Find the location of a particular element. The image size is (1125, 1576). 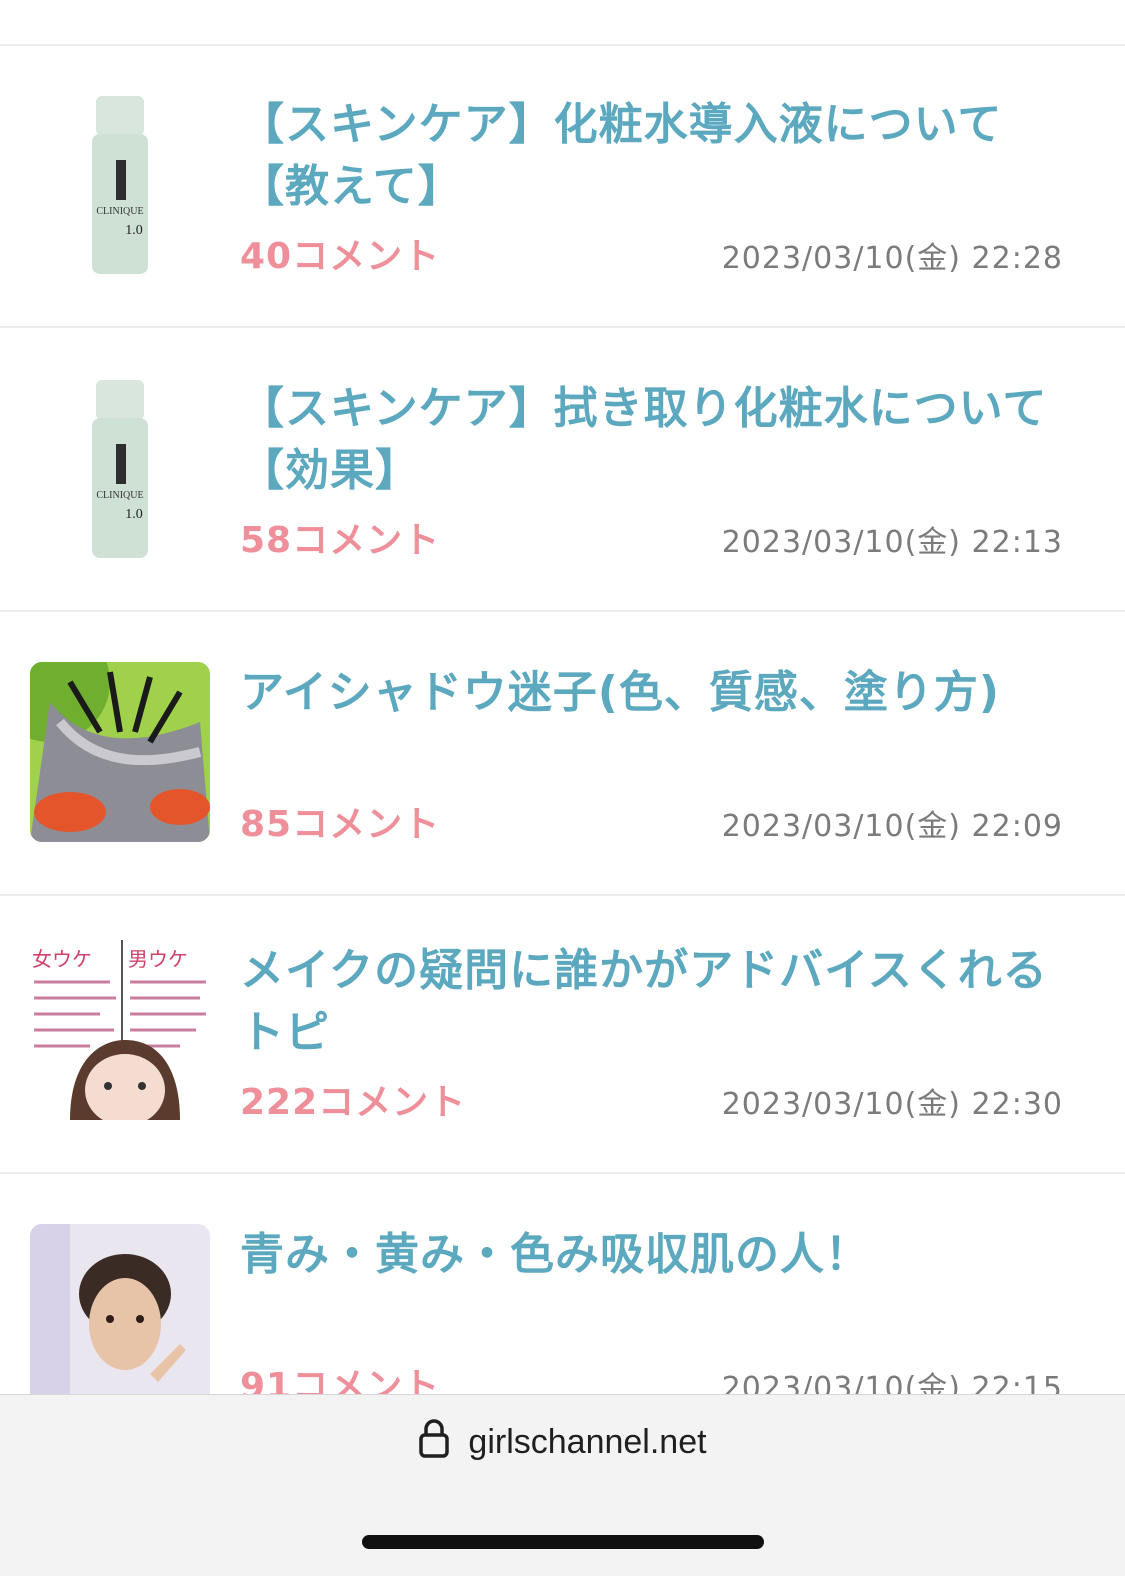

topic-date: 2023/03/10(金) 22:30 is located at coordinates (892, 1104).